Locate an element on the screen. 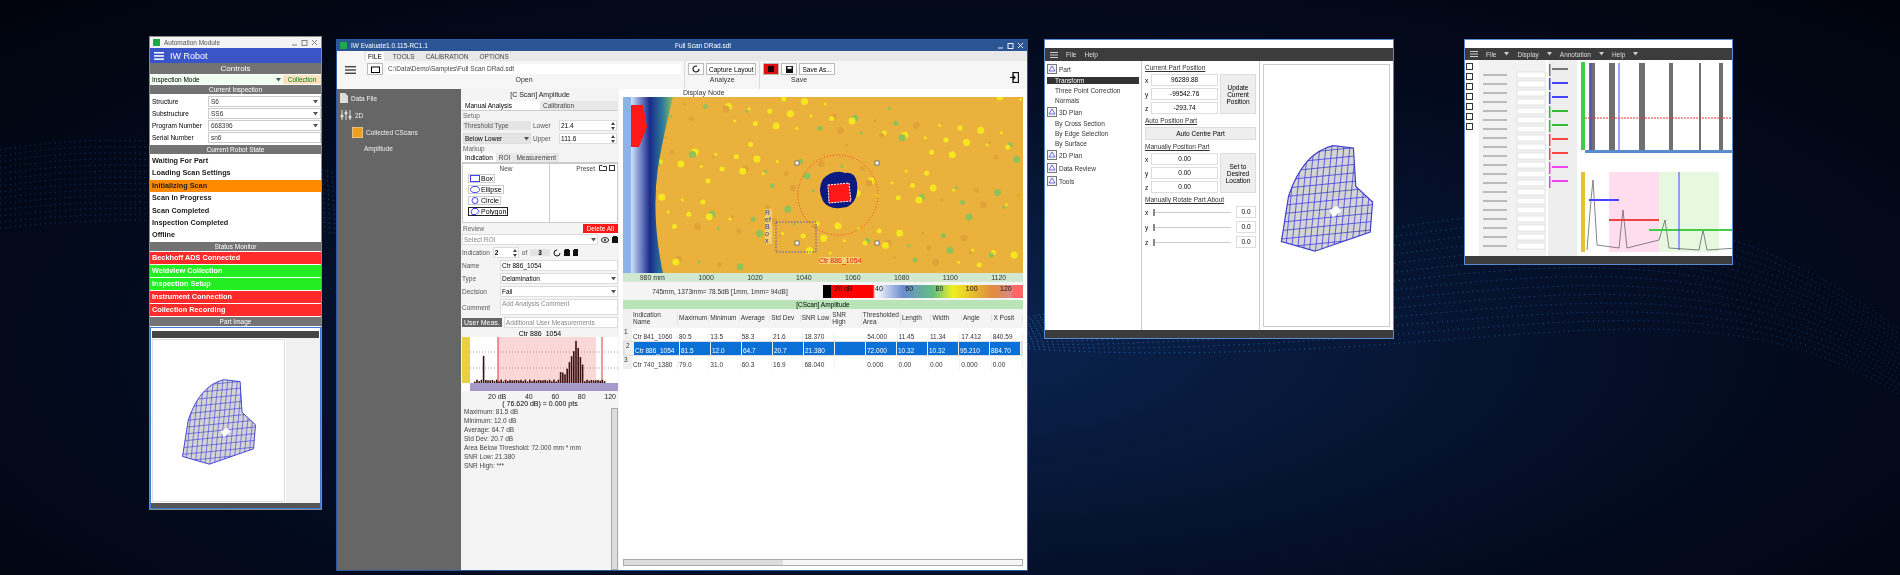 The width and height of the screenshot is (1900, 575). save-button is located at coordinates (789, 69).